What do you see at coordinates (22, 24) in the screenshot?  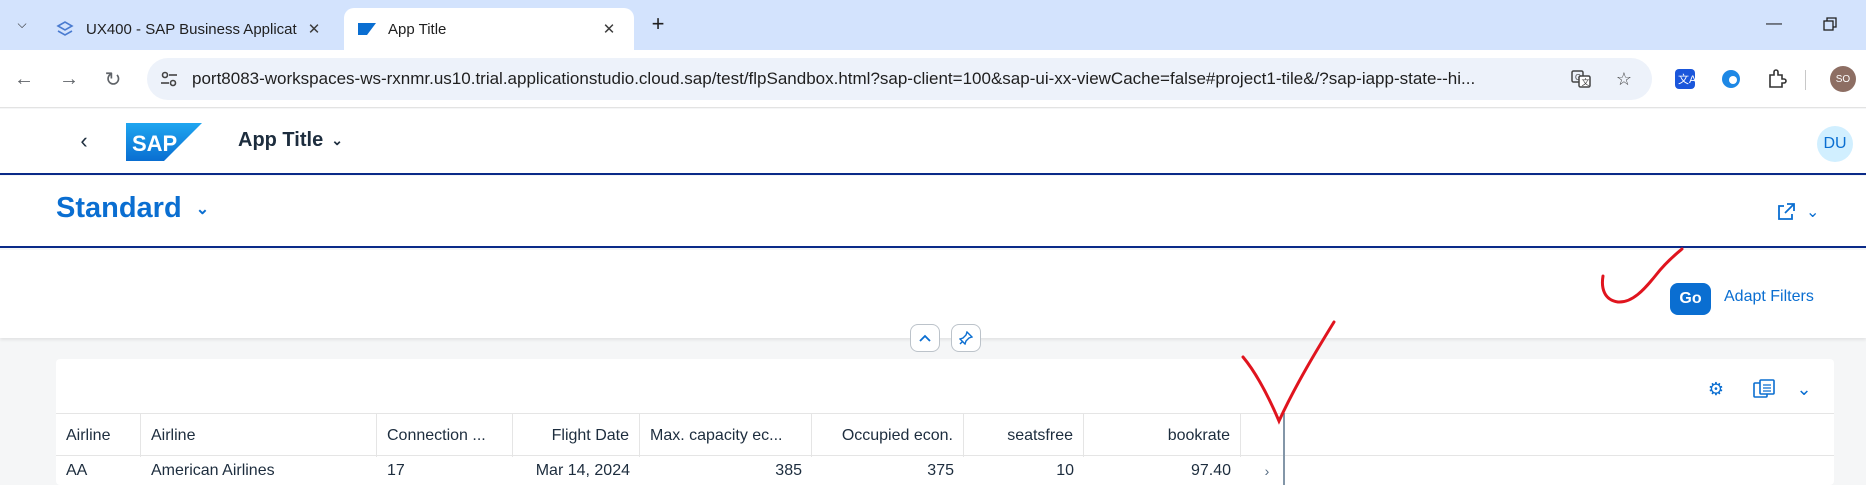 I see `tab-search-chevron-icon: ⌵` at bounding box center [22, 24].